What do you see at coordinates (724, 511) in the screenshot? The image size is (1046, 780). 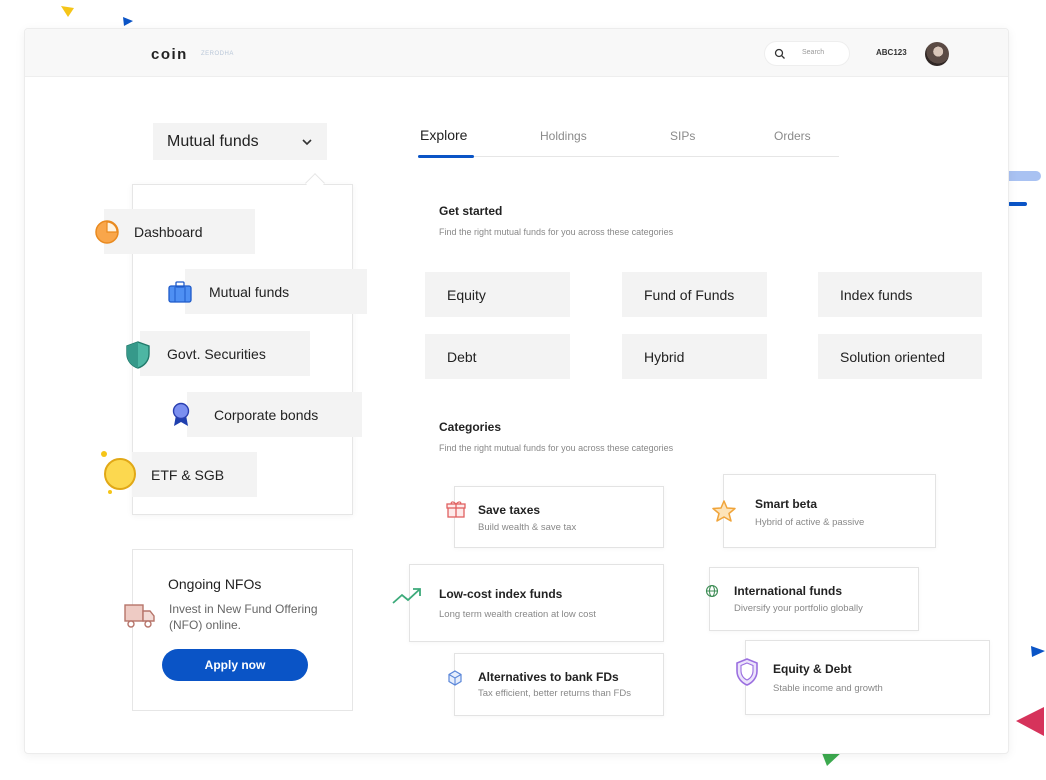 I see `star-icon` at bounding box center [724, 511].